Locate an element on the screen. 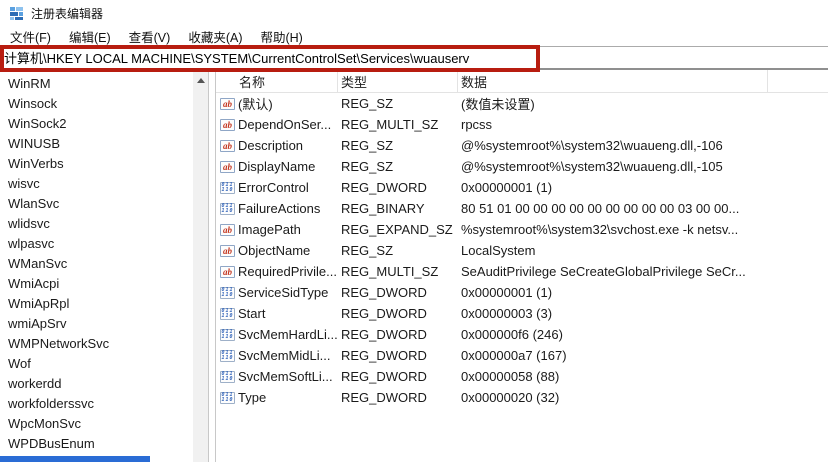 The height and width of the screenshot is (462, 828). column-header-data: 数据 is located at coordinates (613, 81).